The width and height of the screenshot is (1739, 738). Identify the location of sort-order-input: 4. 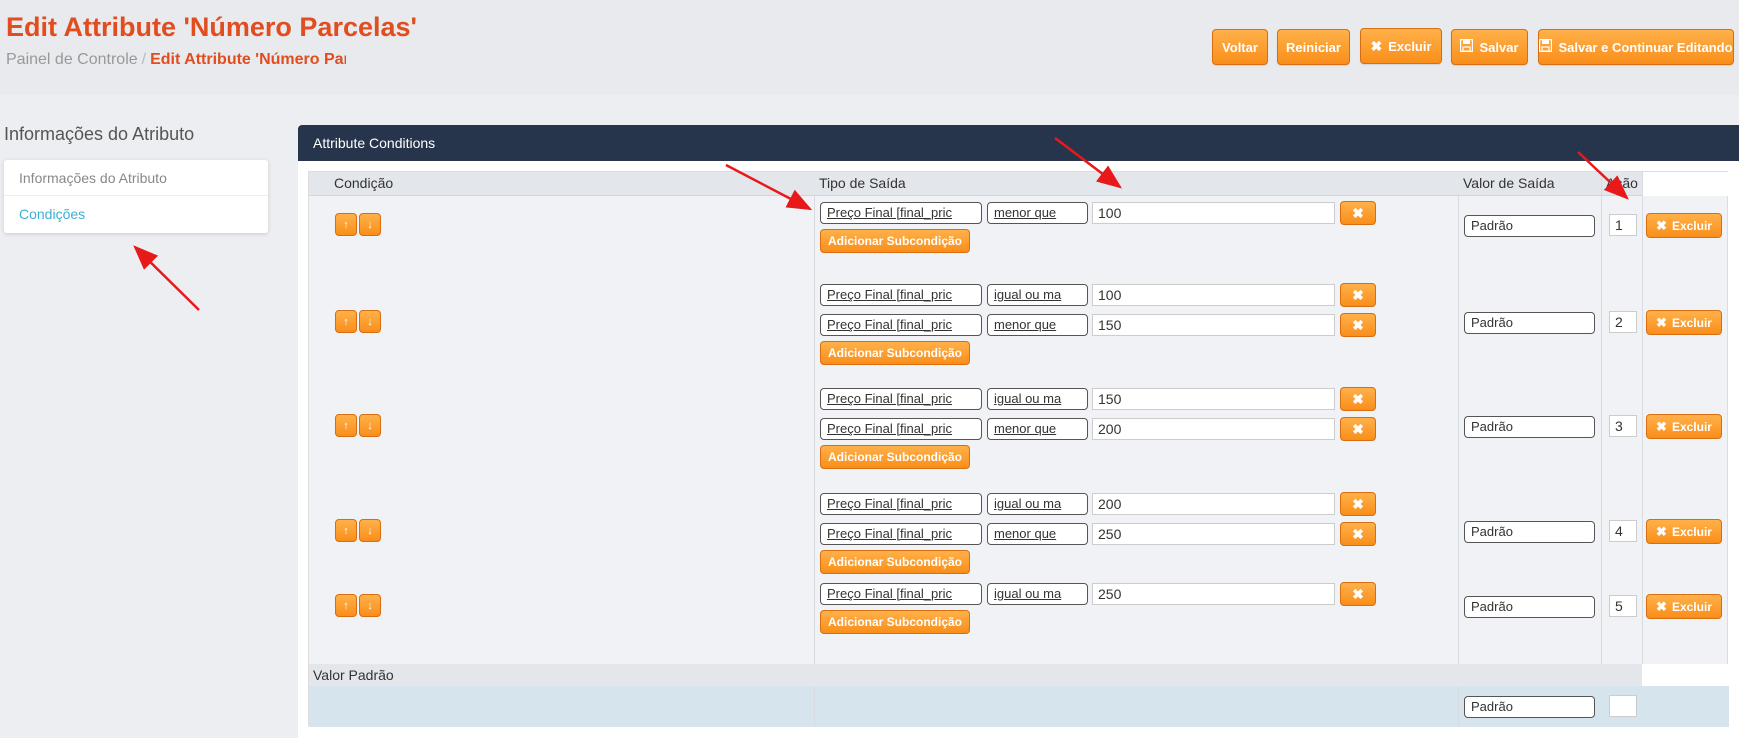
(1623, 531).